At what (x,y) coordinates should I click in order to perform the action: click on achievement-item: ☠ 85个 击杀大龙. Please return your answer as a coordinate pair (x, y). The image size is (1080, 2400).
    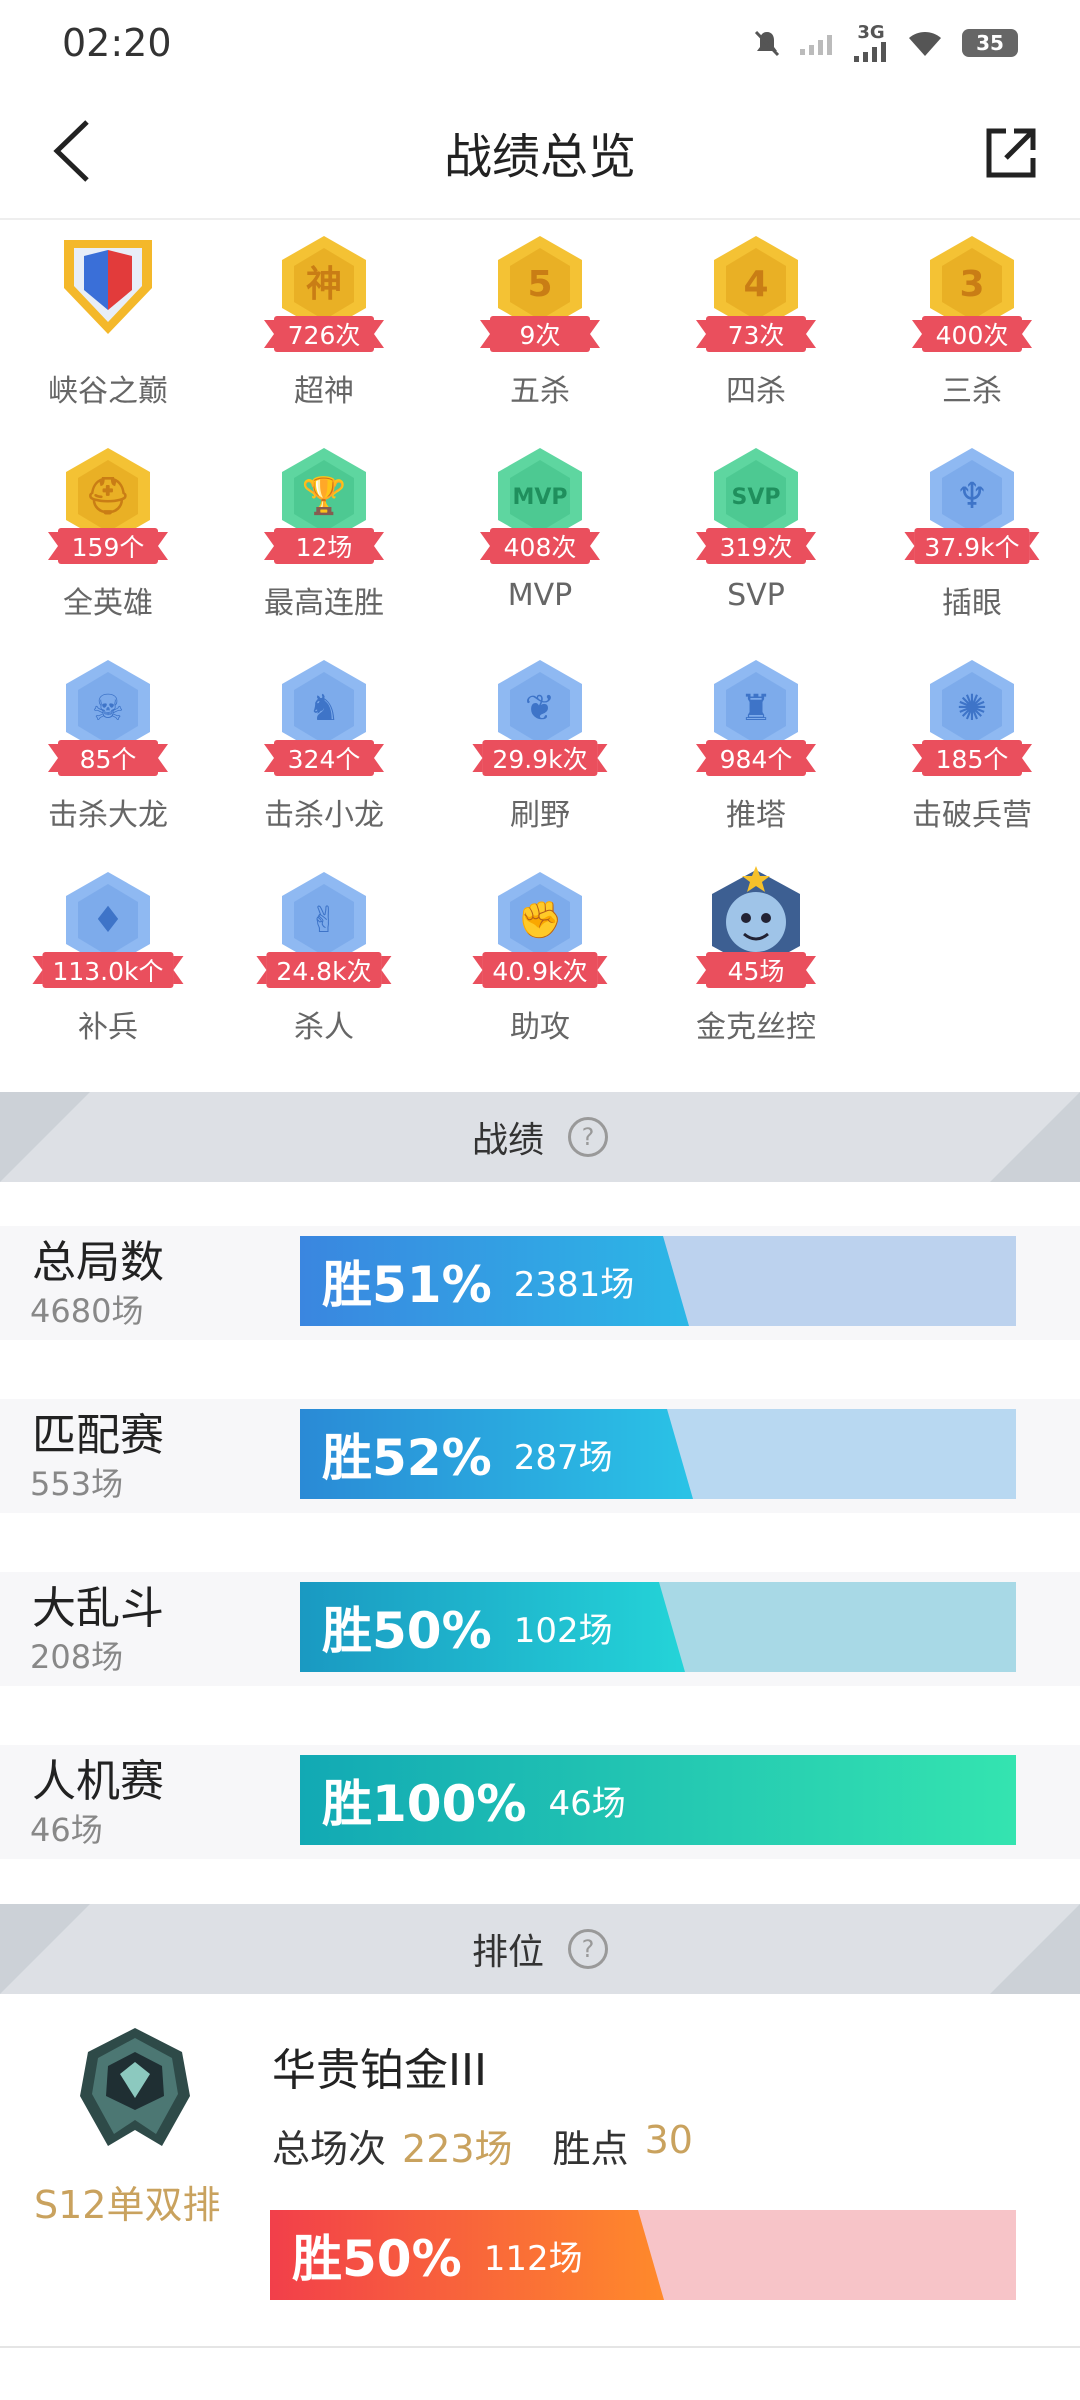
    Looking at the image, I should click on (108, 752).